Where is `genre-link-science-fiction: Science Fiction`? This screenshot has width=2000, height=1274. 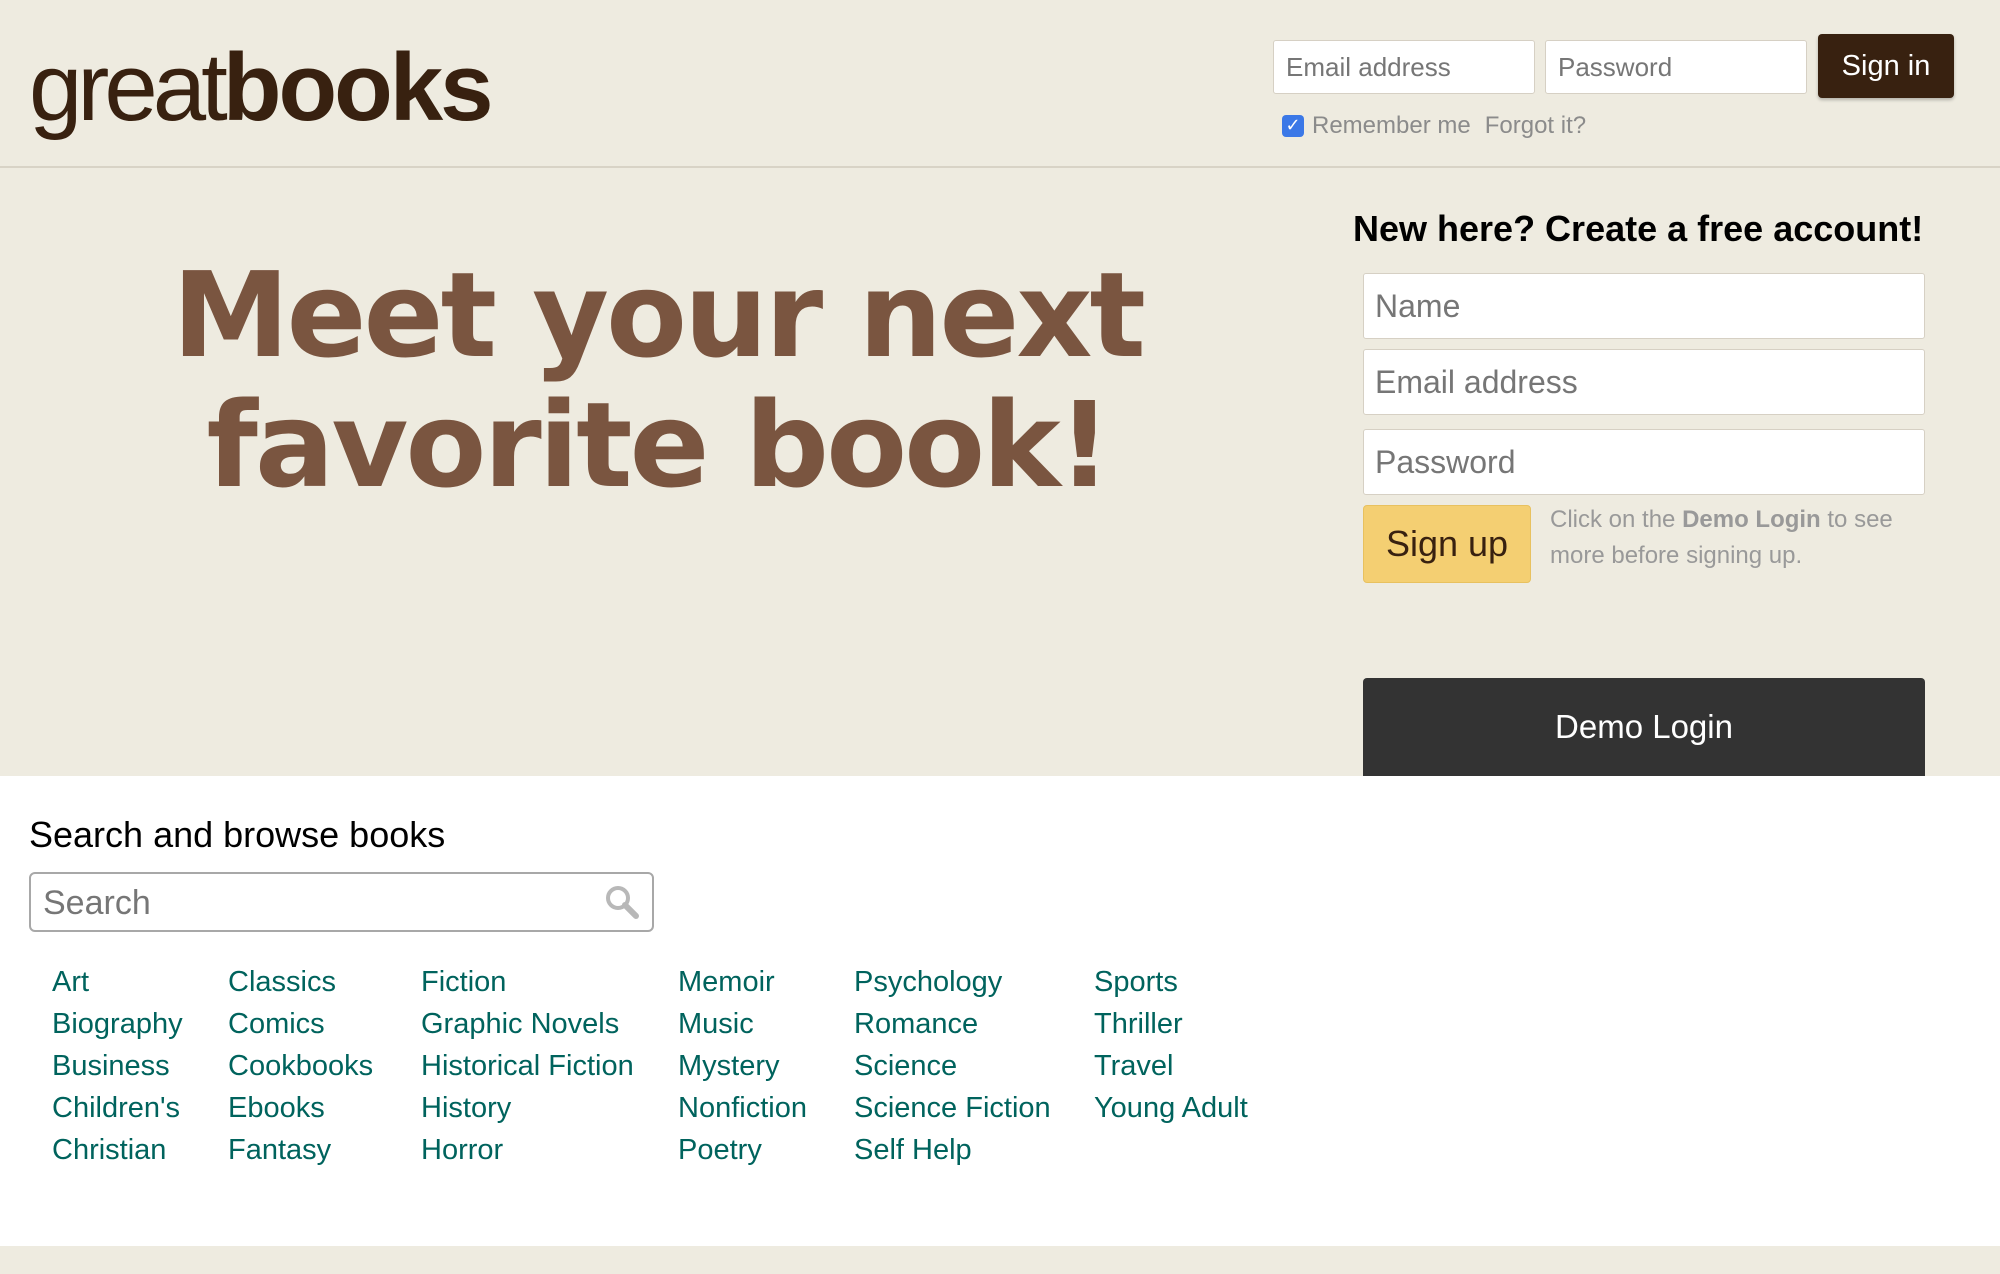
genre-link-science-fiction: Science Fiction is located at coordinates (952, 1108).